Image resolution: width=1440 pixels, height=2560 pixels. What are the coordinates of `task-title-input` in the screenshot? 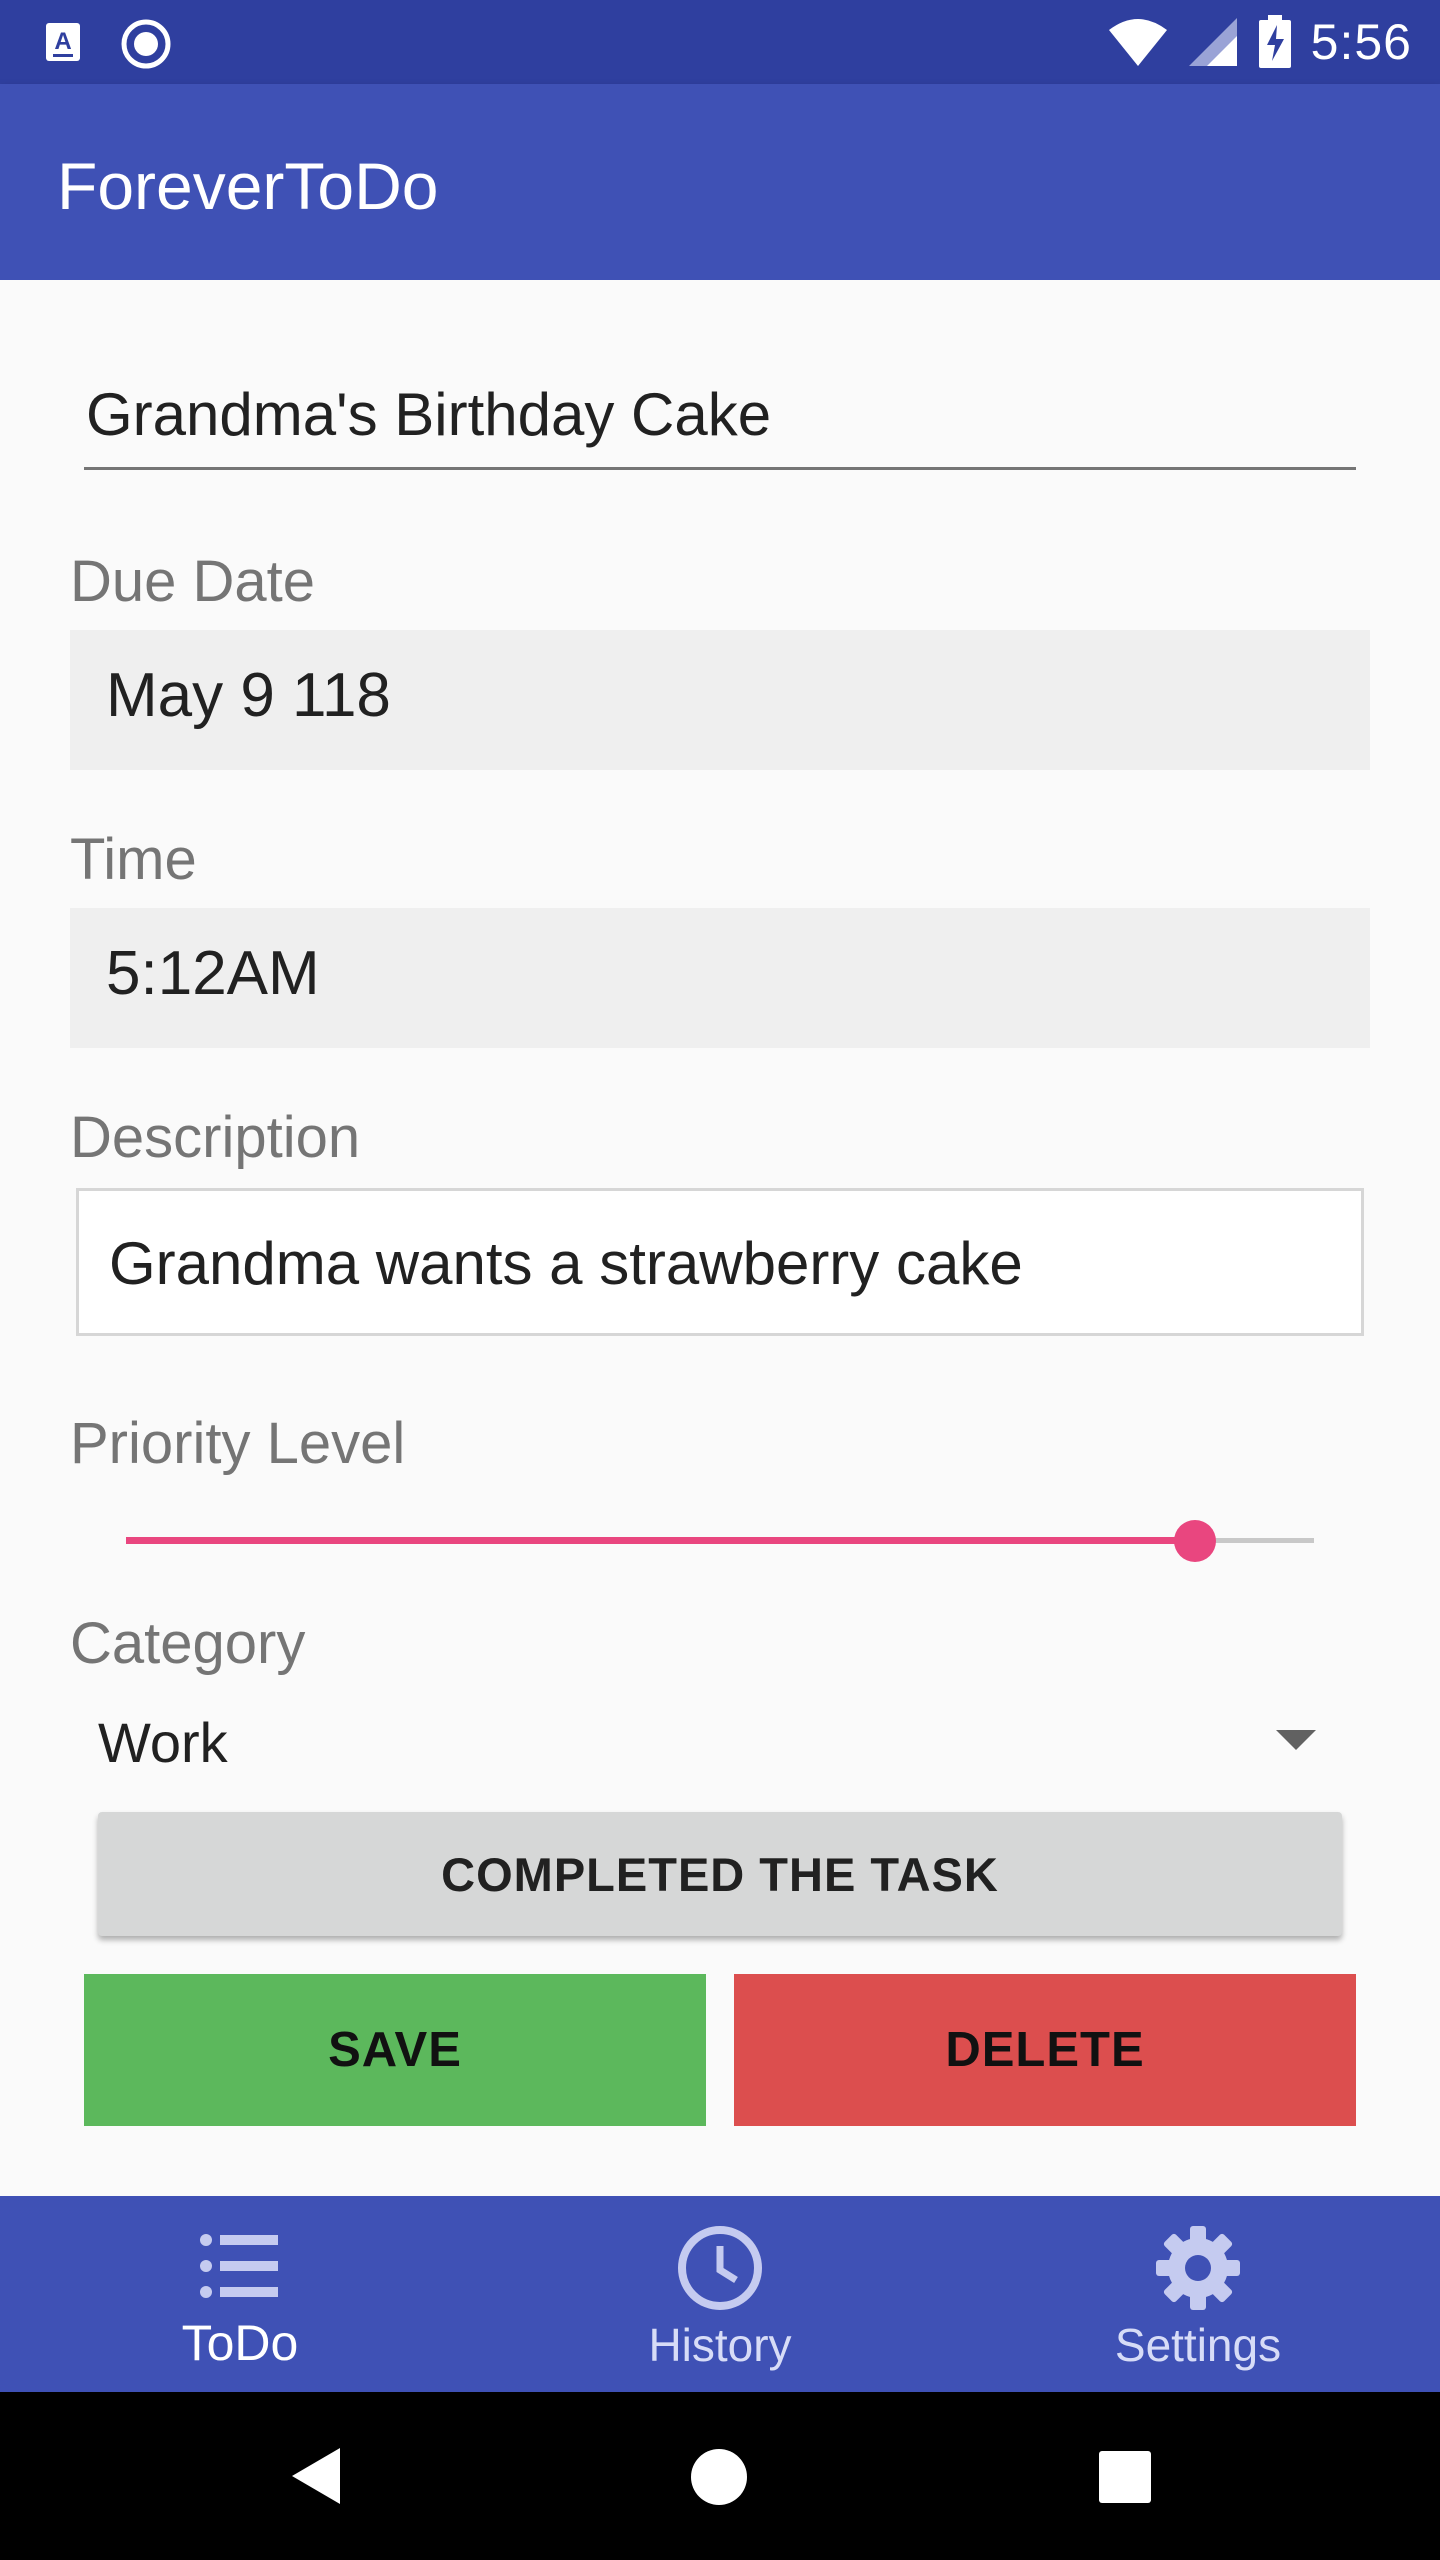 It's located at (720, 420).